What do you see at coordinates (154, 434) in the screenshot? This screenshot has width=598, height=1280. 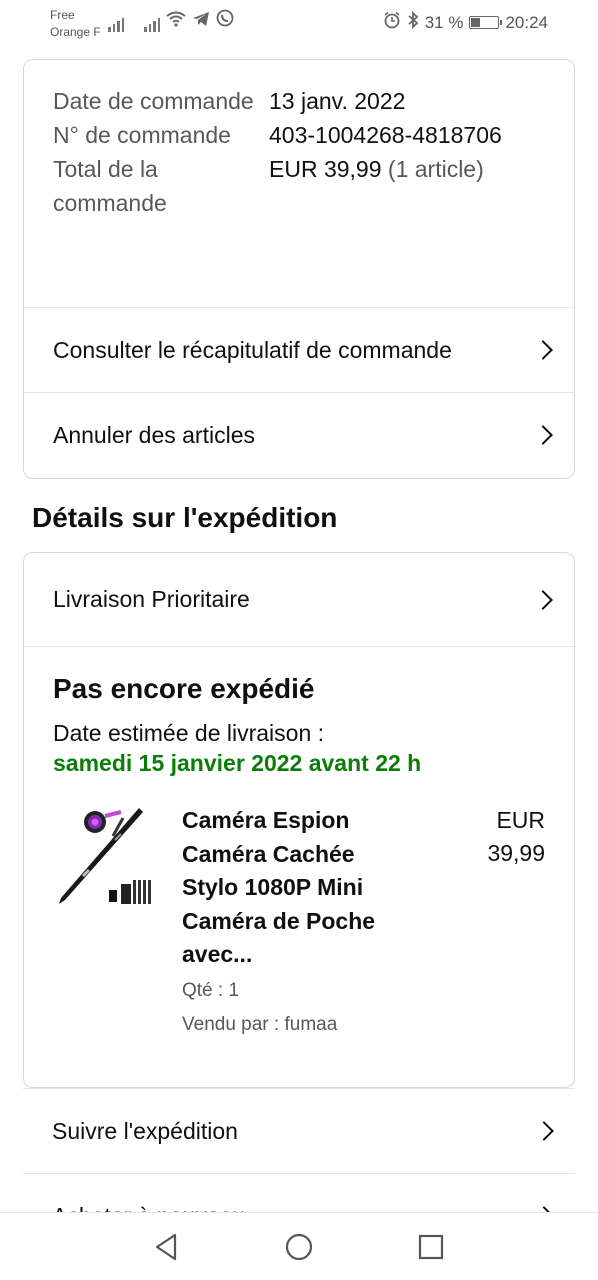 I see `cancel-items-label: Annuler des articles` at bounding box center [154, 434].